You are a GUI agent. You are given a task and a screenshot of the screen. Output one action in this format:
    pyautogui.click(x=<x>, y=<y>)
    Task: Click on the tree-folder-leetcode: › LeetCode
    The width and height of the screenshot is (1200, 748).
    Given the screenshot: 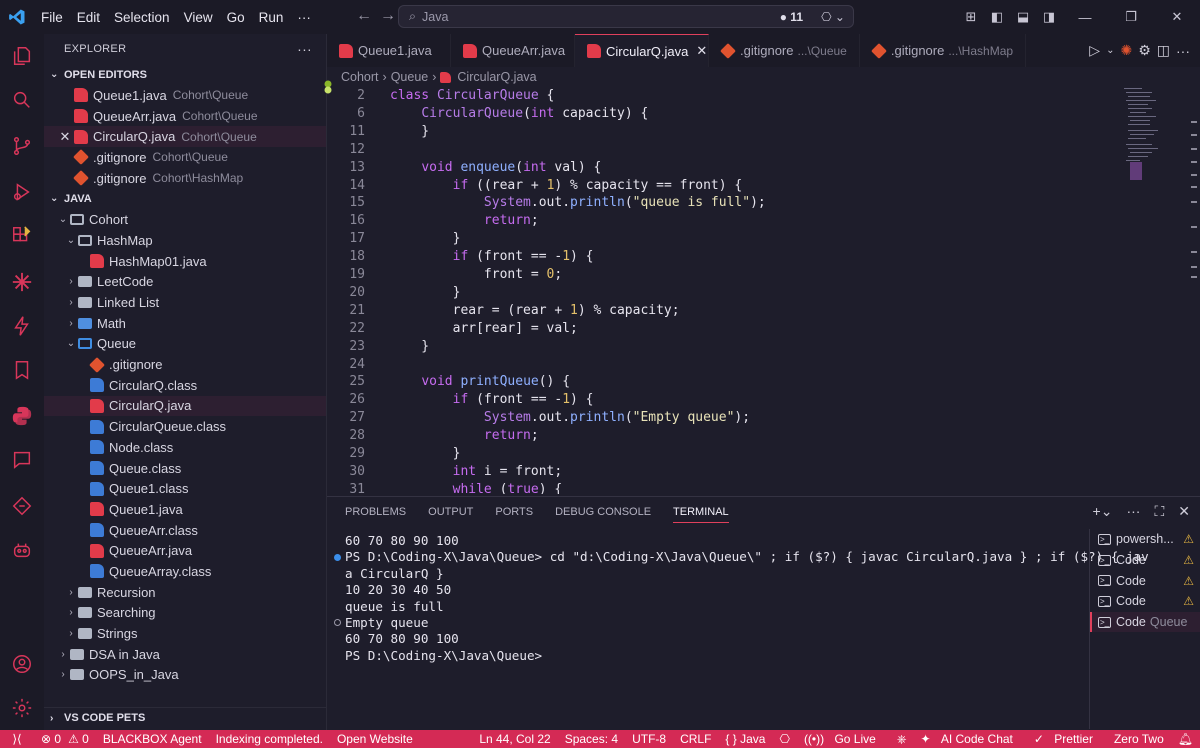 What is the action you would take?
    pyautogui.click(x=185, y=282)
    